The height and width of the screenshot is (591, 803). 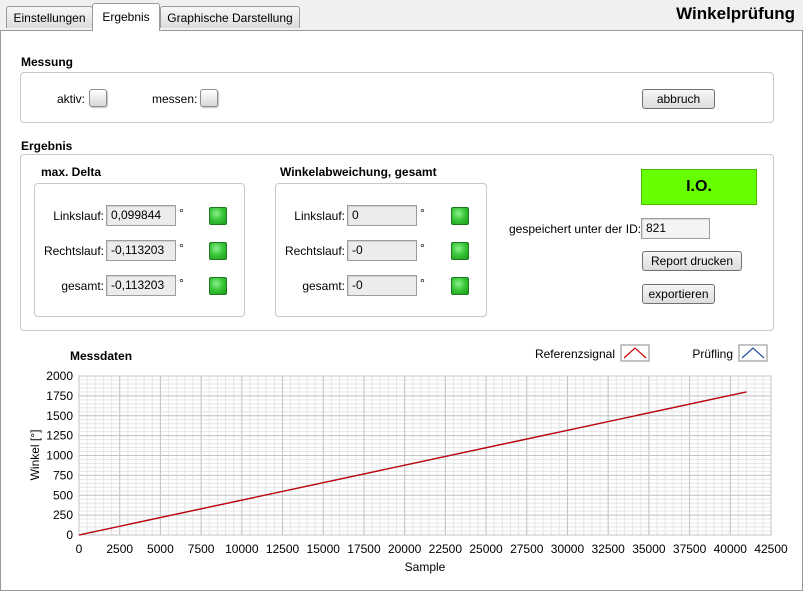 I want to click on x-tick-label: 37500, so click(x=690, y=549).